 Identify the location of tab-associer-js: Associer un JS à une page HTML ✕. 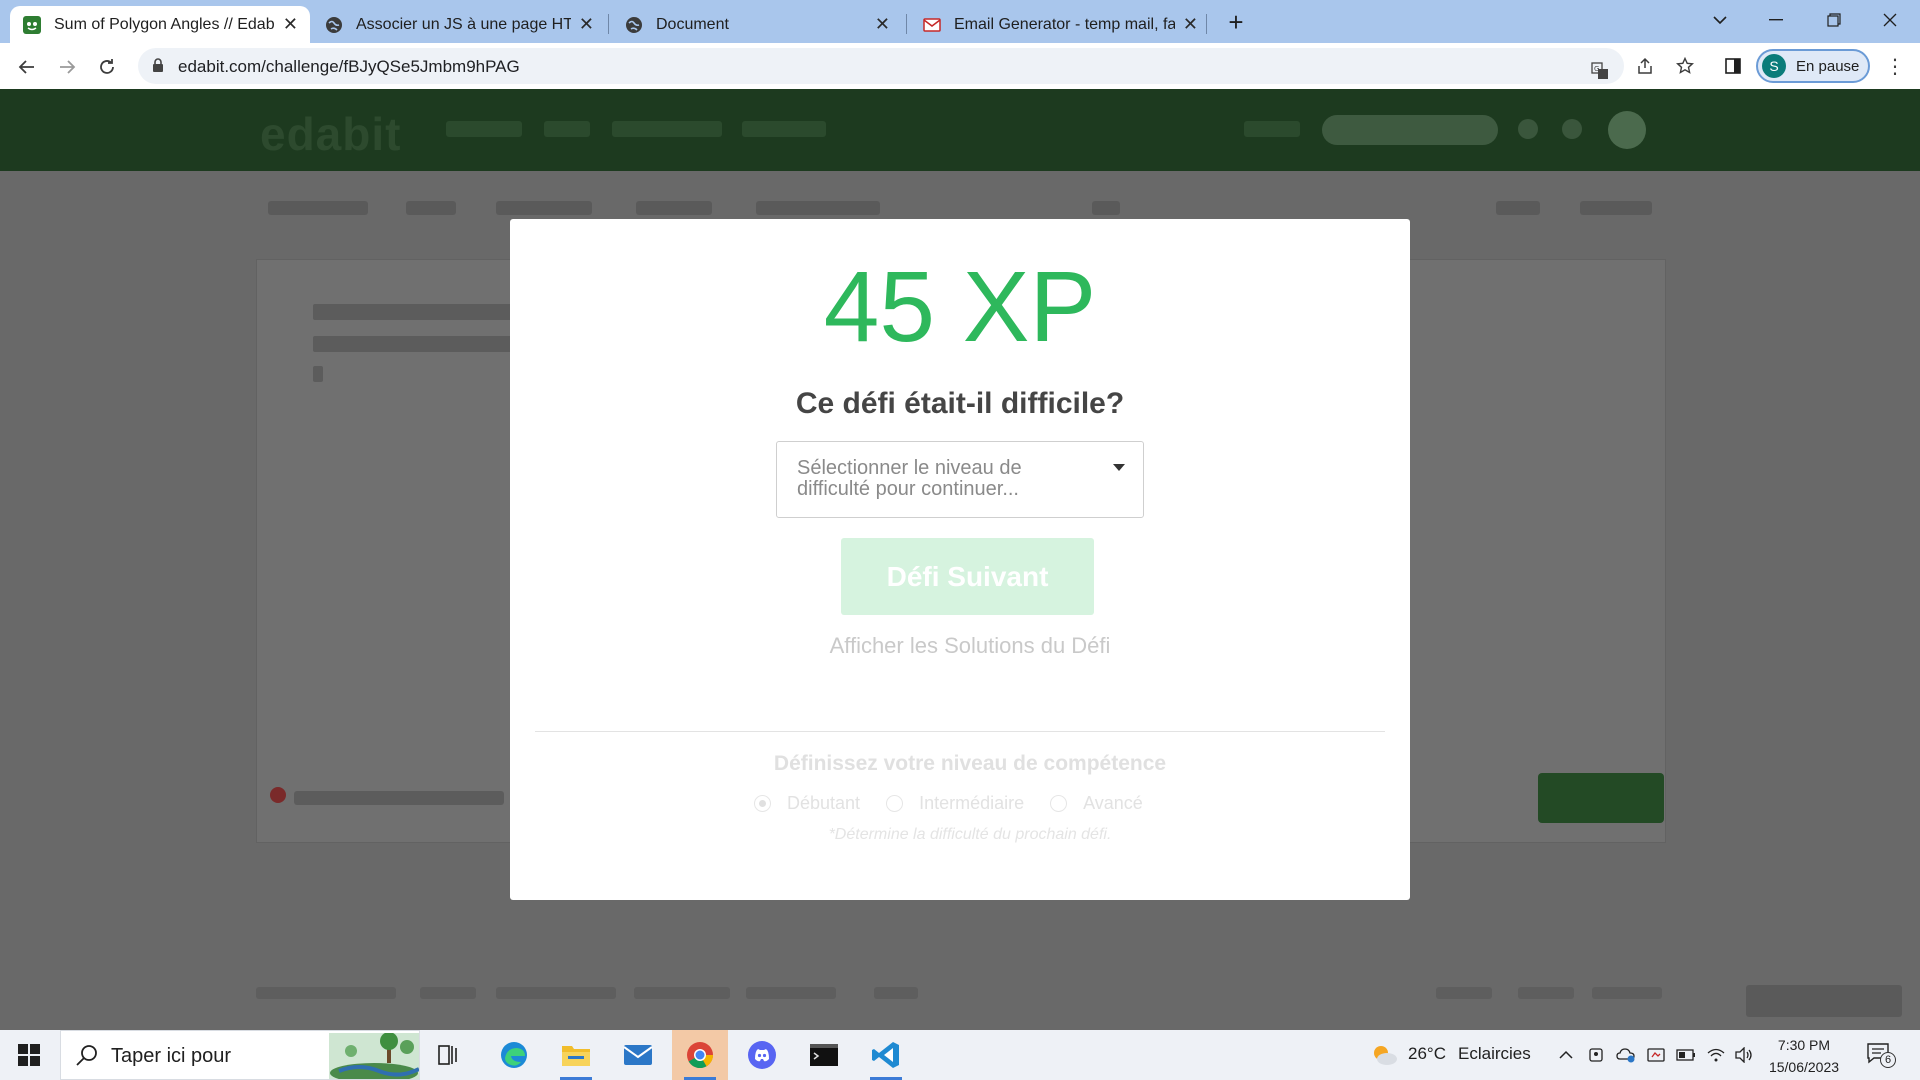
(459, 24).